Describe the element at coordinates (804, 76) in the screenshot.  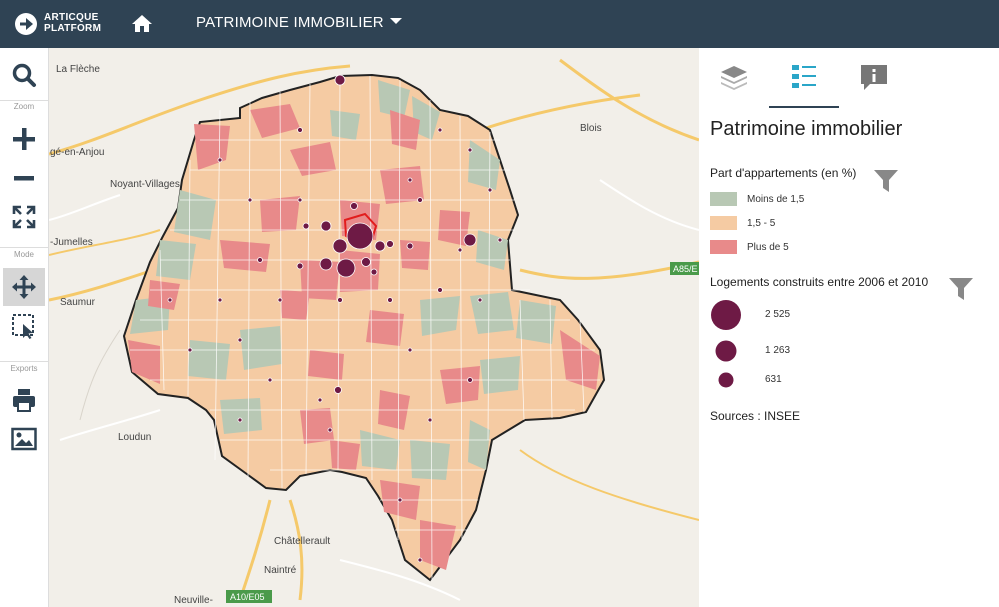
I see `legend-icon` at that location.